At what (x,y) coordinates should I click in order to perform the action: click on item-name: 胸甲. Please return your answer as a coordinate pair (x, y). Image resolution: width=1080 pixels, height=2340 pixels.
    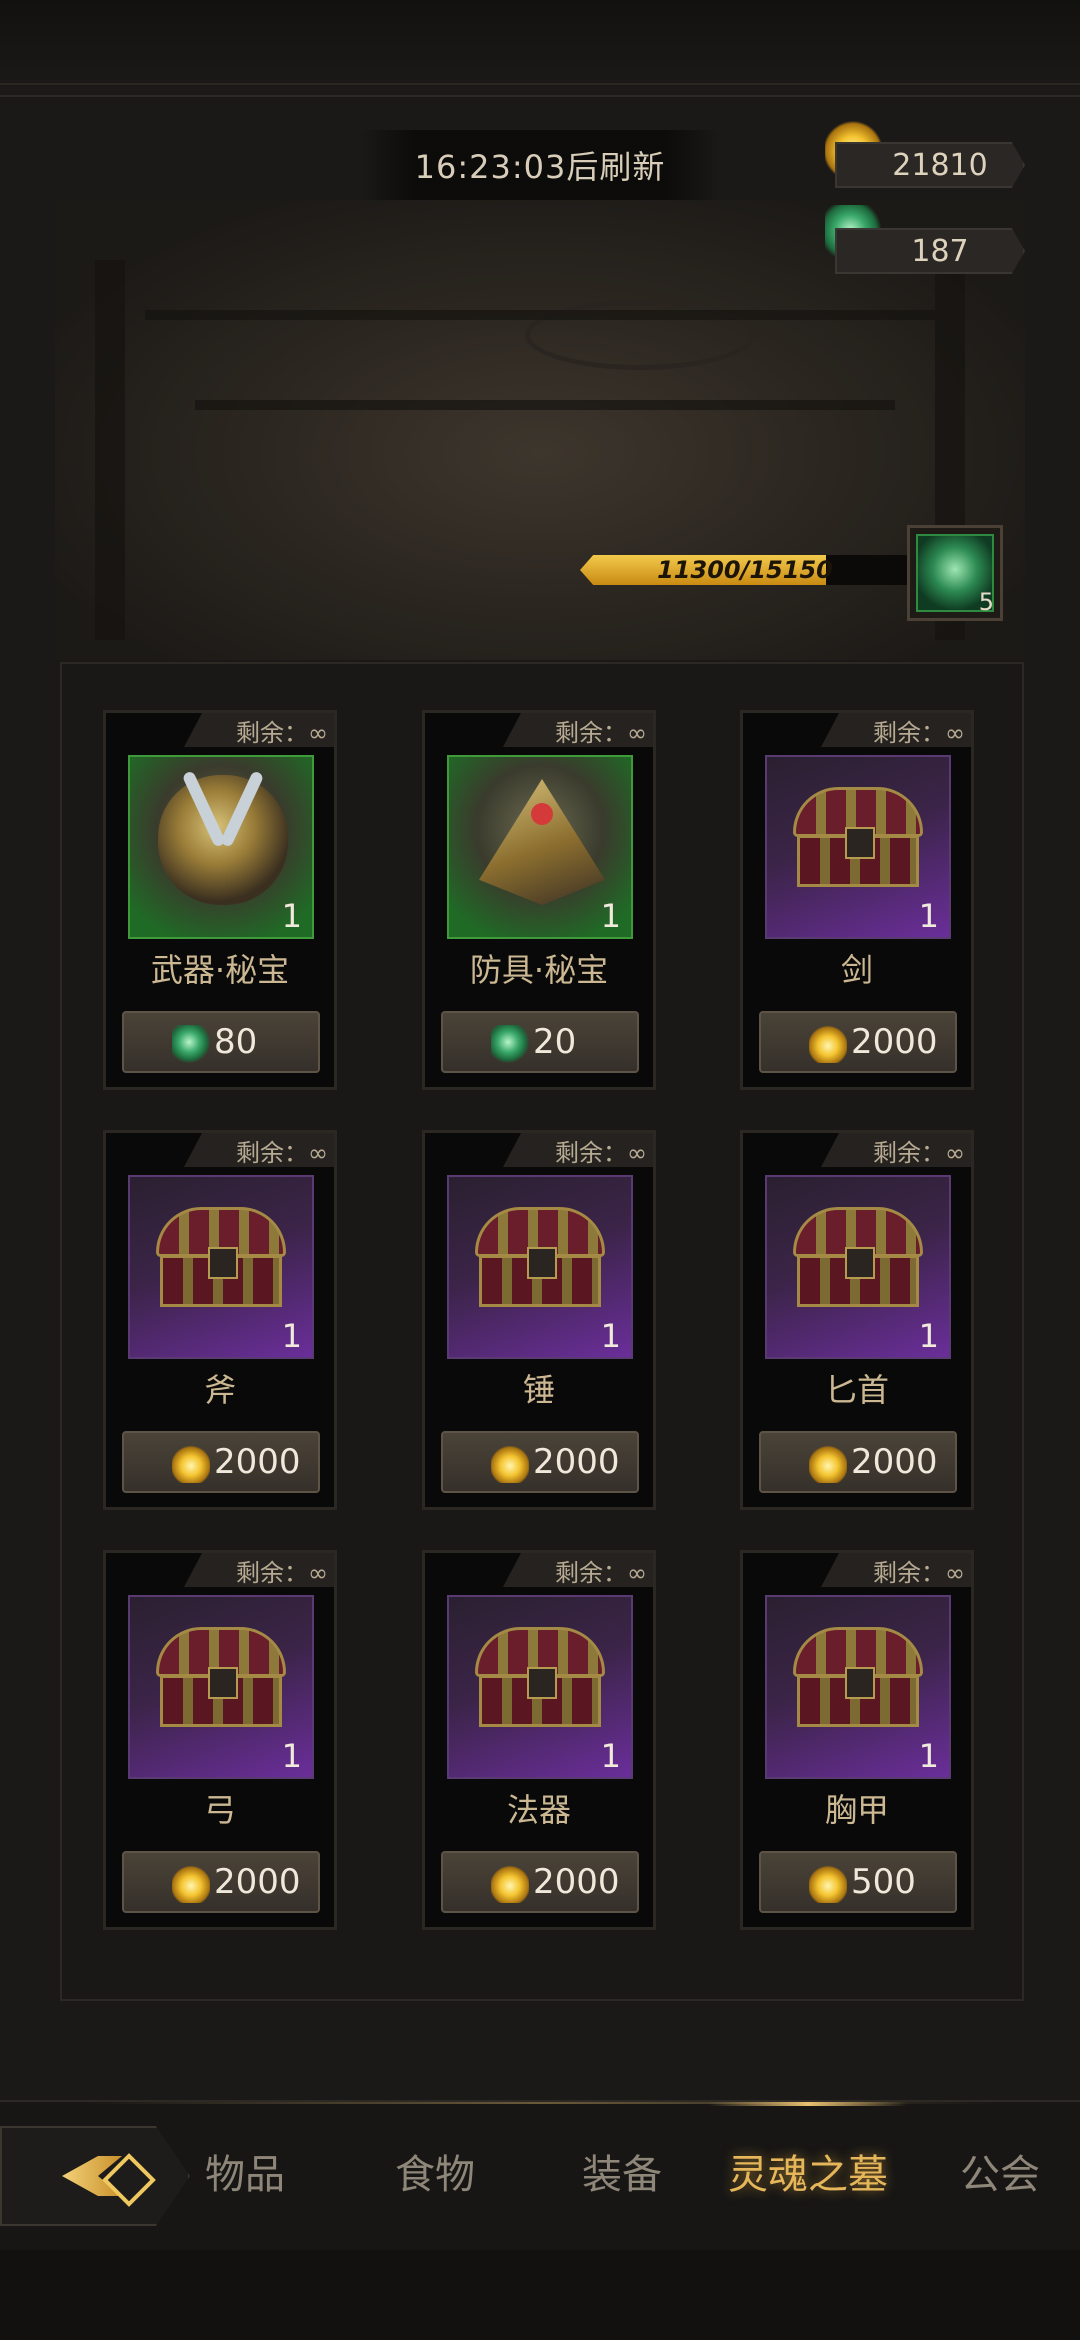
    Looking at the image, I should click on (856, 1810).